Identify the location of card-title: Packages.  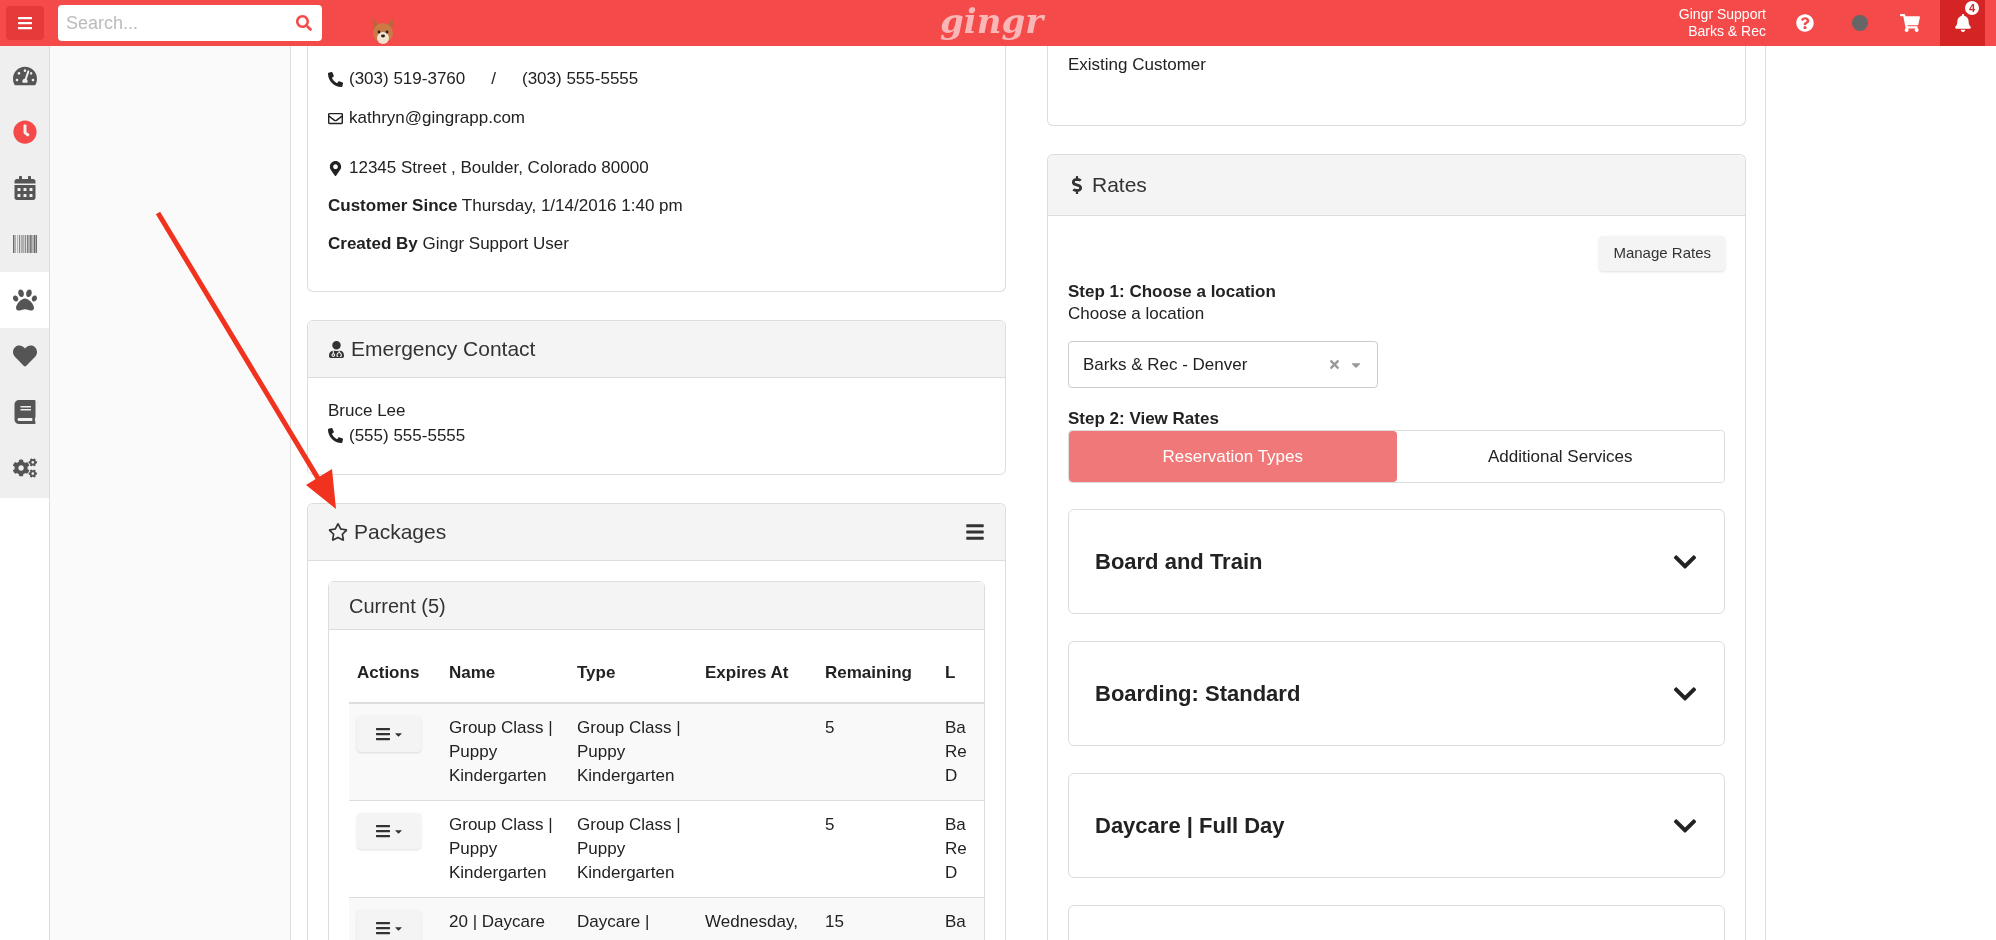
(400, 532).